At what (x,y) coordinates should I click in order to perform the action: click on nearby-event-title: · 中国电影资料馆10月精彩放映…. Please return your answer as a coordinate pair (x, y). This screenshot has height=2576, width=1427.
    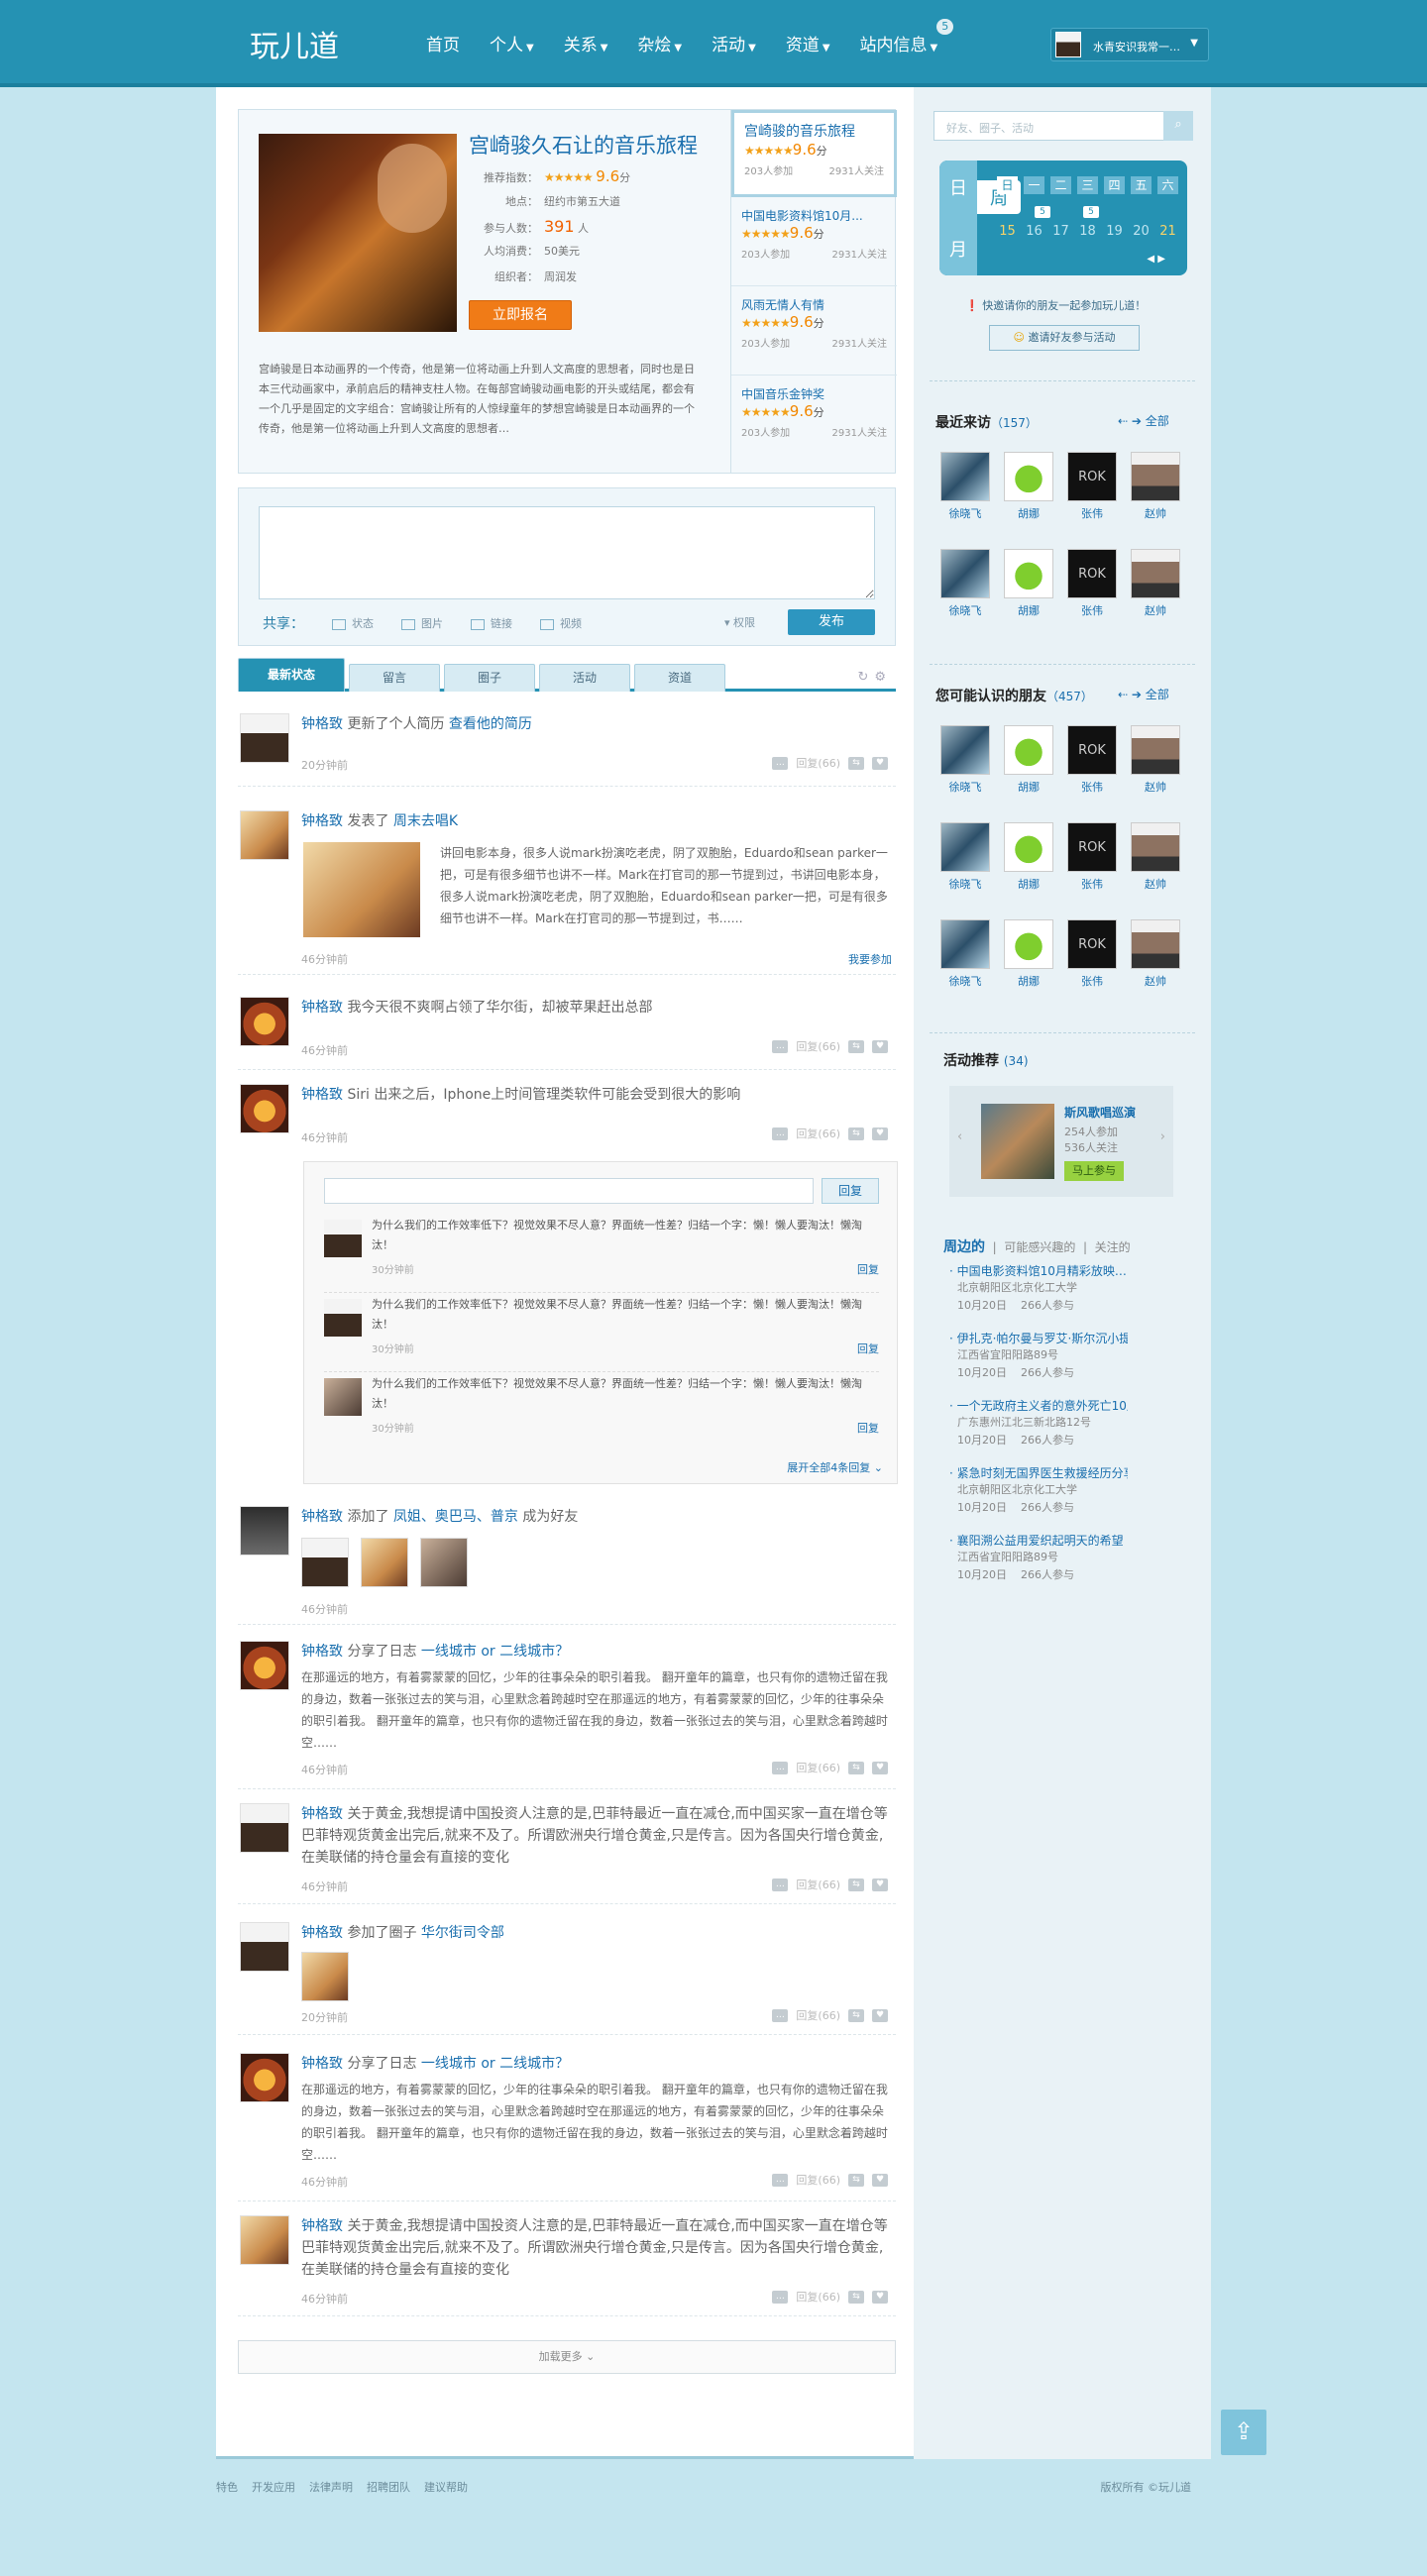
    Looking at the image, I should click on (1038, 1270).